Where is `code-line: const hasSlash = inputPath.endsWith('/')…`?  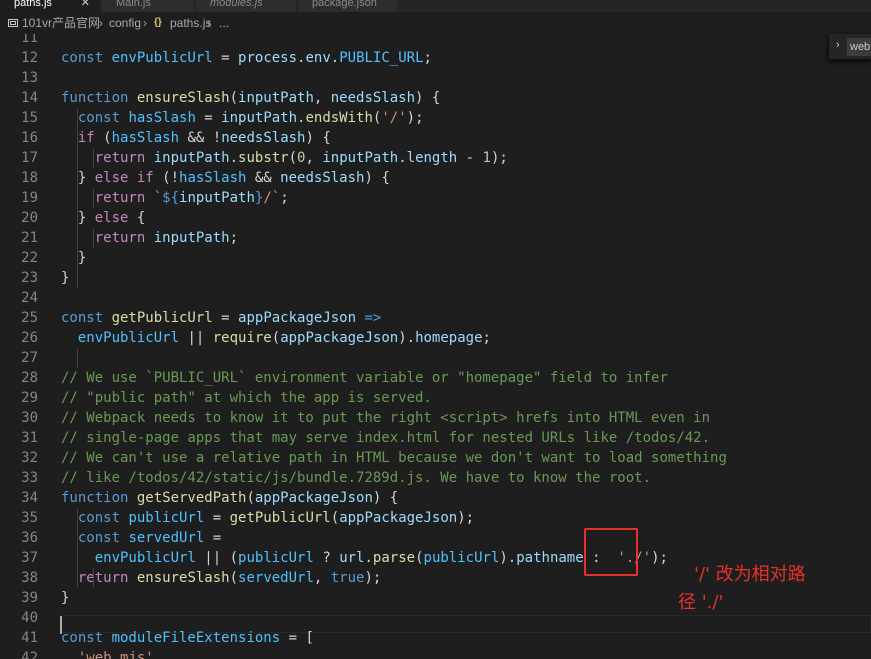 code-line: const hasSlash = inputPath.endsWith('/')… is located at coordinates (242, 118).